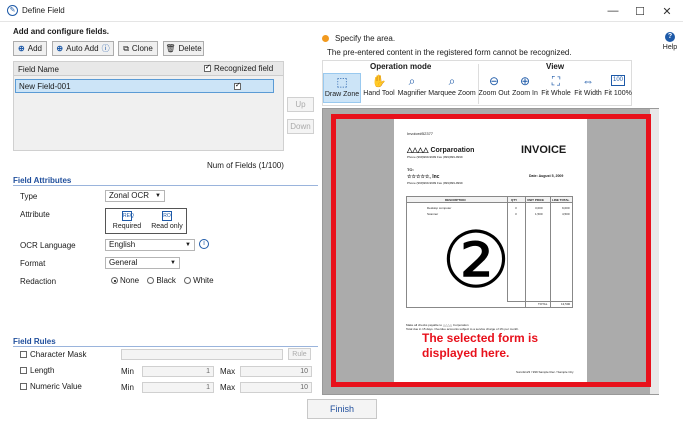  What do you see at coordinates (29, 196) in the screenshot?
I see `type-label: Type` at bounding box center [29, 196].